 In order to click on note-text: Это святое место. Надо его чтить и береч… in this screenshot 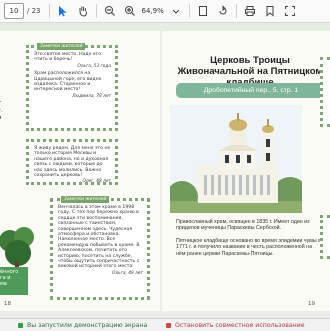, I will do `click(67, 57)`.